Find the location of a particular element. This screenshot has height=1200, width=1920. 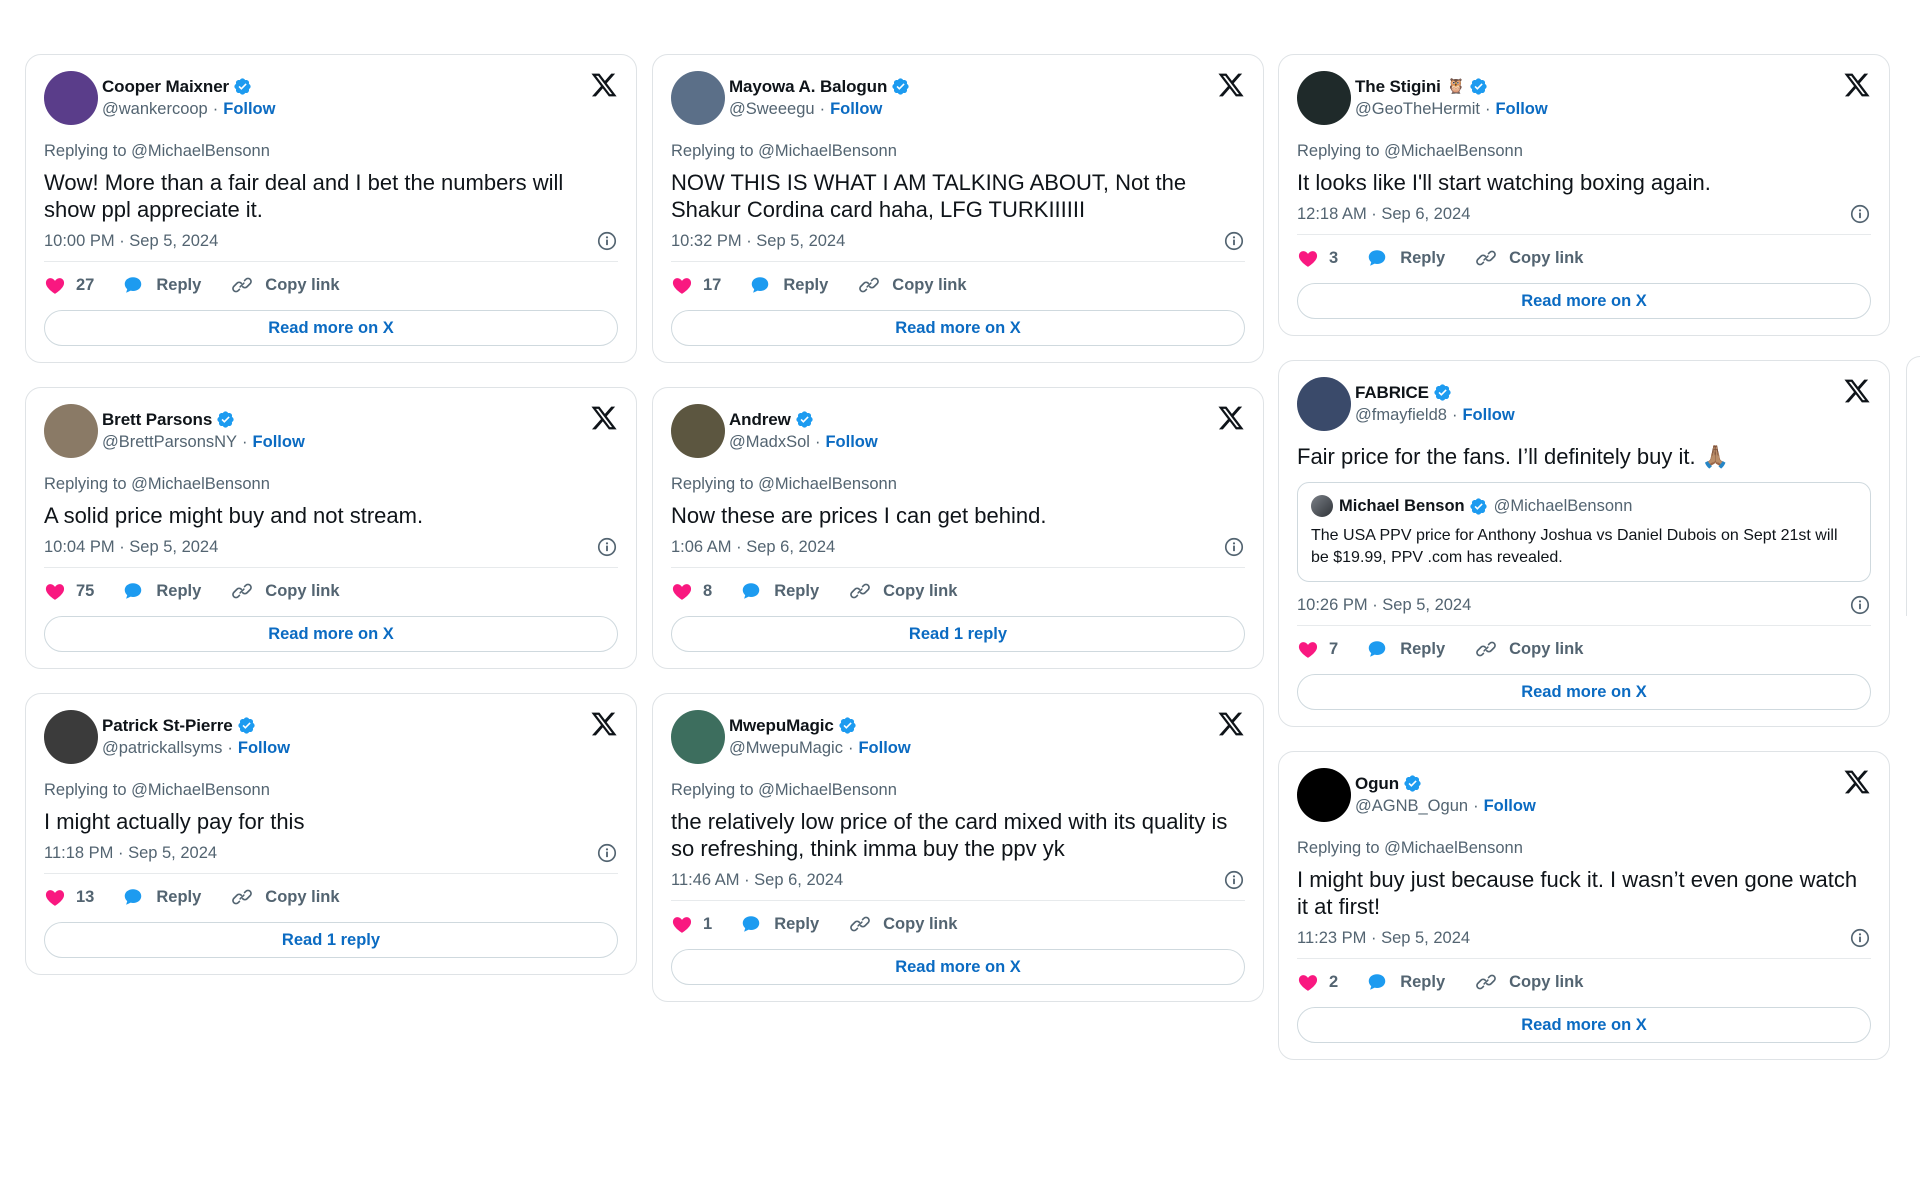

tweet-timestamp: 11:46 AM · Sep 6, 2024 is located at coordinates (757, 880).